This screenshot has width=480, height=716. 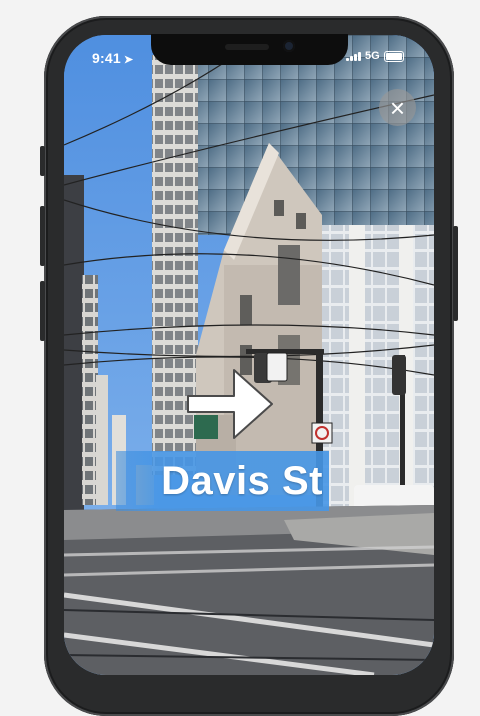 I want to click on close-icon: ×, so click(x=397, y=107).